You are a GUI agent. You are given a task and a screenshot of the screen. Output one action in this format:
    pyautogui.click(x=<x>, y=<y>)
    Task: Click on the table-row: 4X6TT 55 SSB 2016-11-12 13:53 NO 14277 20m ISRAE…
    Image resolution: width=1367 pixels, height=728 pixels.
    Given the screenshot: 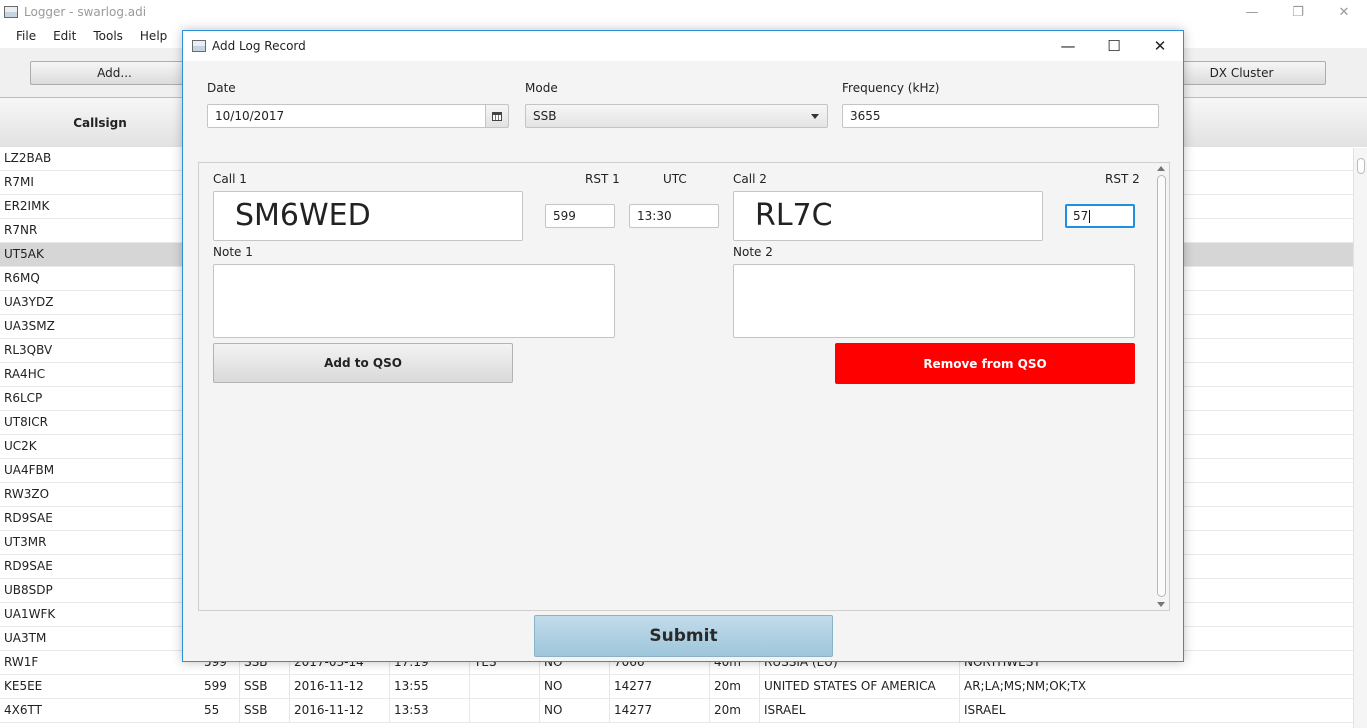 What is the action you would take?
    pyautogui.click(x=683, y=711)
    